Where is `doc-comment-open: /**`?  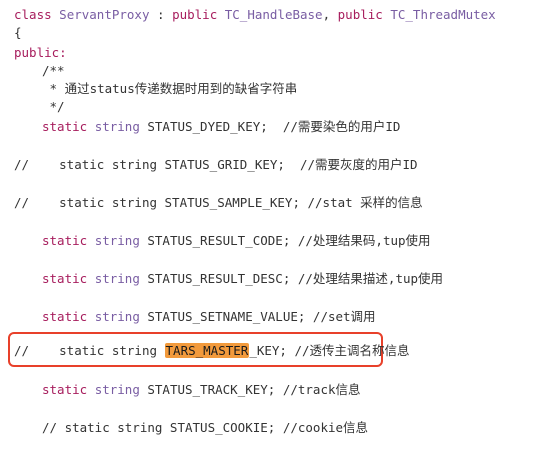 doc-comment-open: /** is located at coordinates (53, 70).